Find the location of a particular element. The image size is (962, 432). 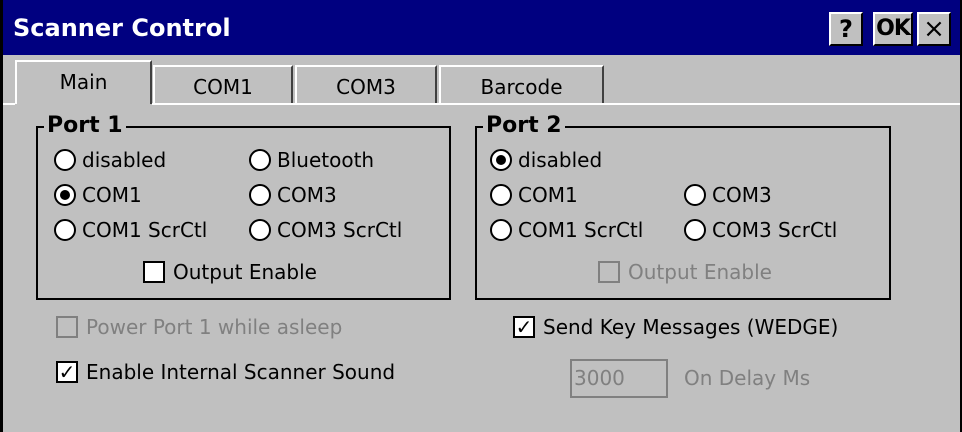

port1-radio-com1: COM1 is located at coordinates (98, 195).